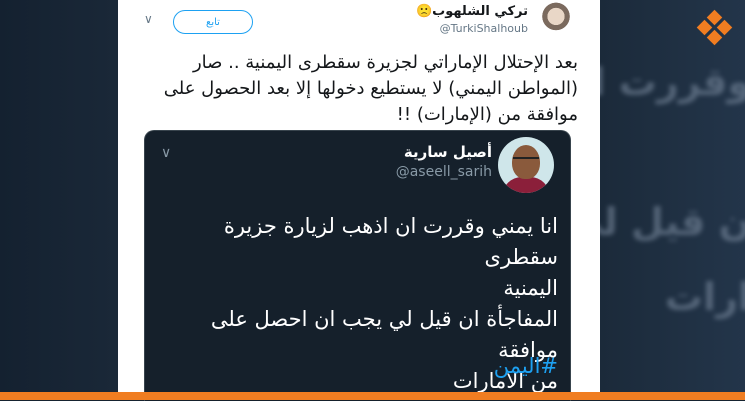  What do you see at coordinates (359, 21) in the screenshot?
I see `tweet-header: تركي الشلهوب🙁 @TurkiShalhoub تابع ∨` at bounding box center [359, 21].